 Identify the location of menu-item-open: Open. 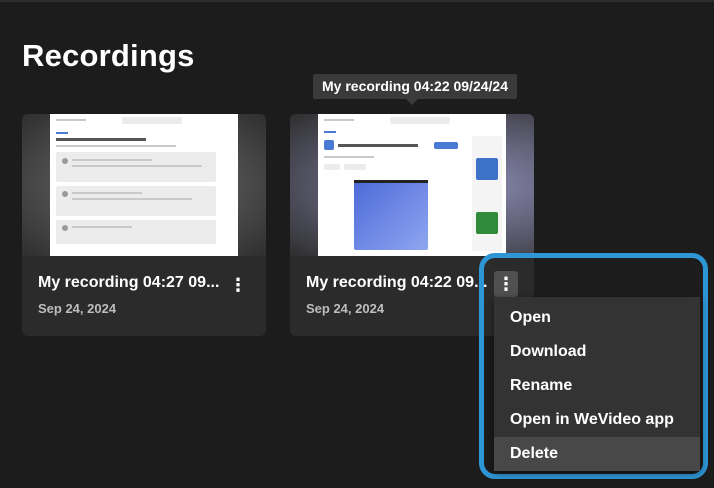
(597, 318).